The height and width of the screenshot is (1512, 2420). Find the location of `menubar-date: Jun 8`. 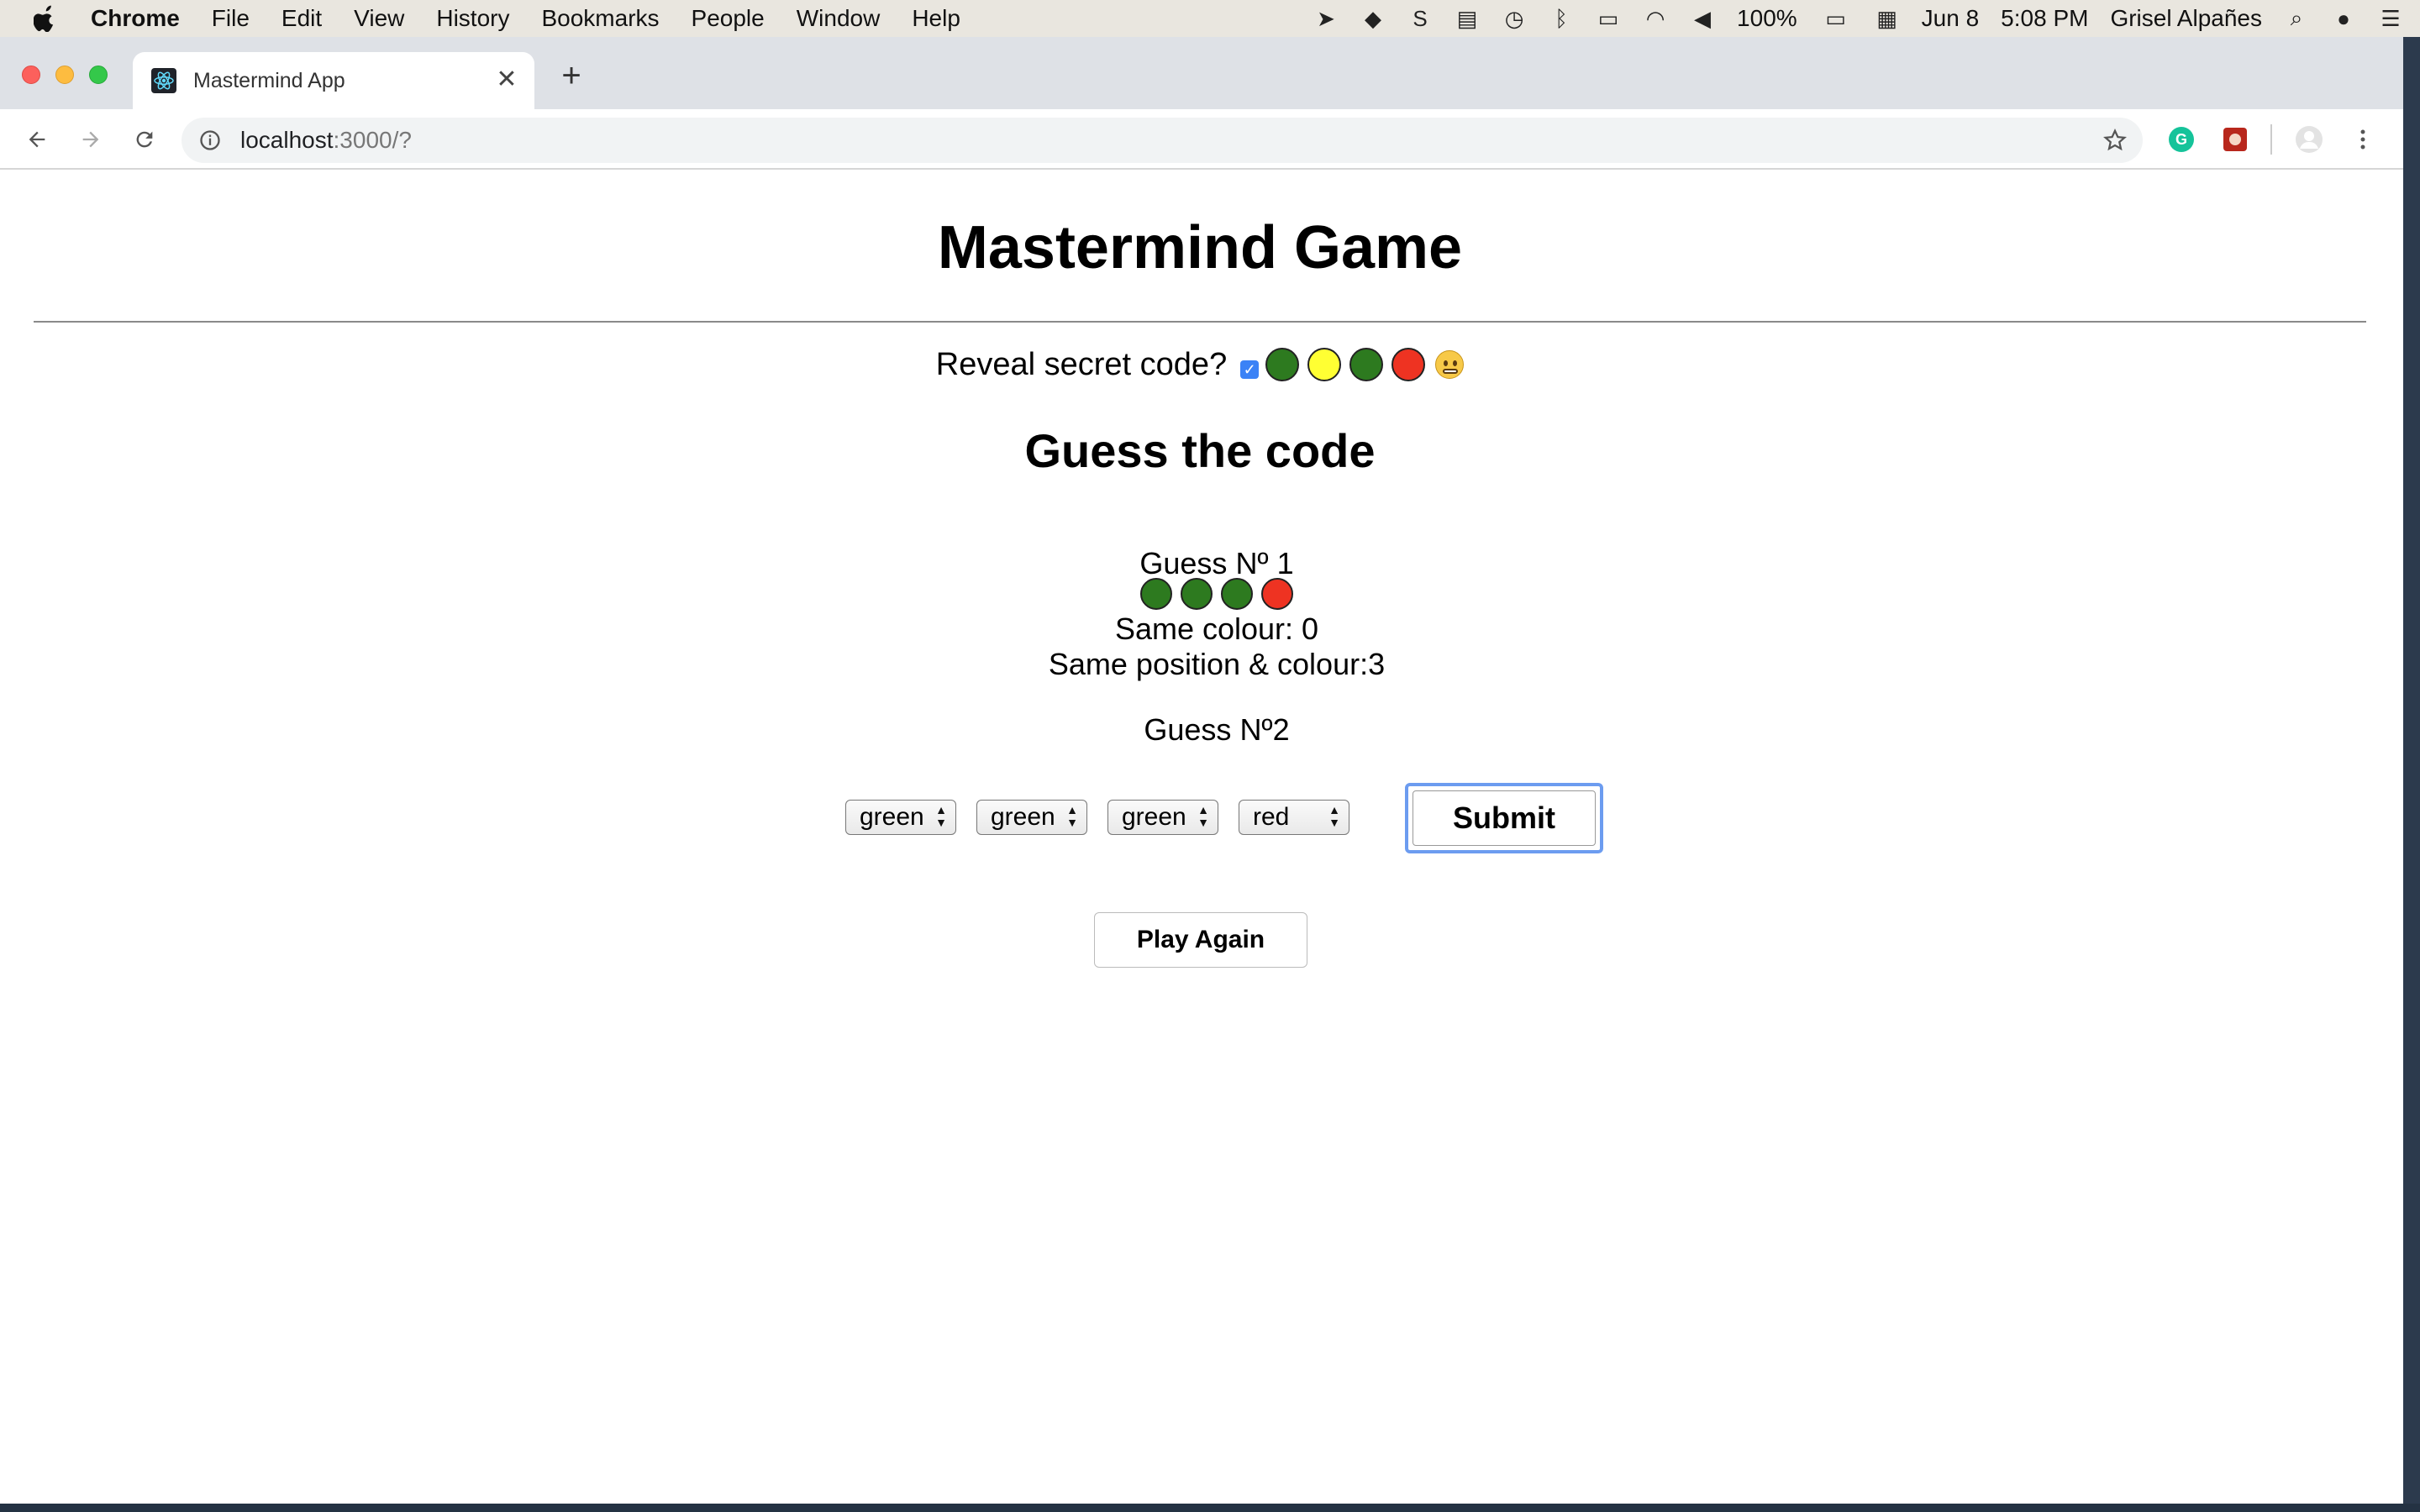

menubar-date: Jun 8 is located at coordinates (1951, 18).